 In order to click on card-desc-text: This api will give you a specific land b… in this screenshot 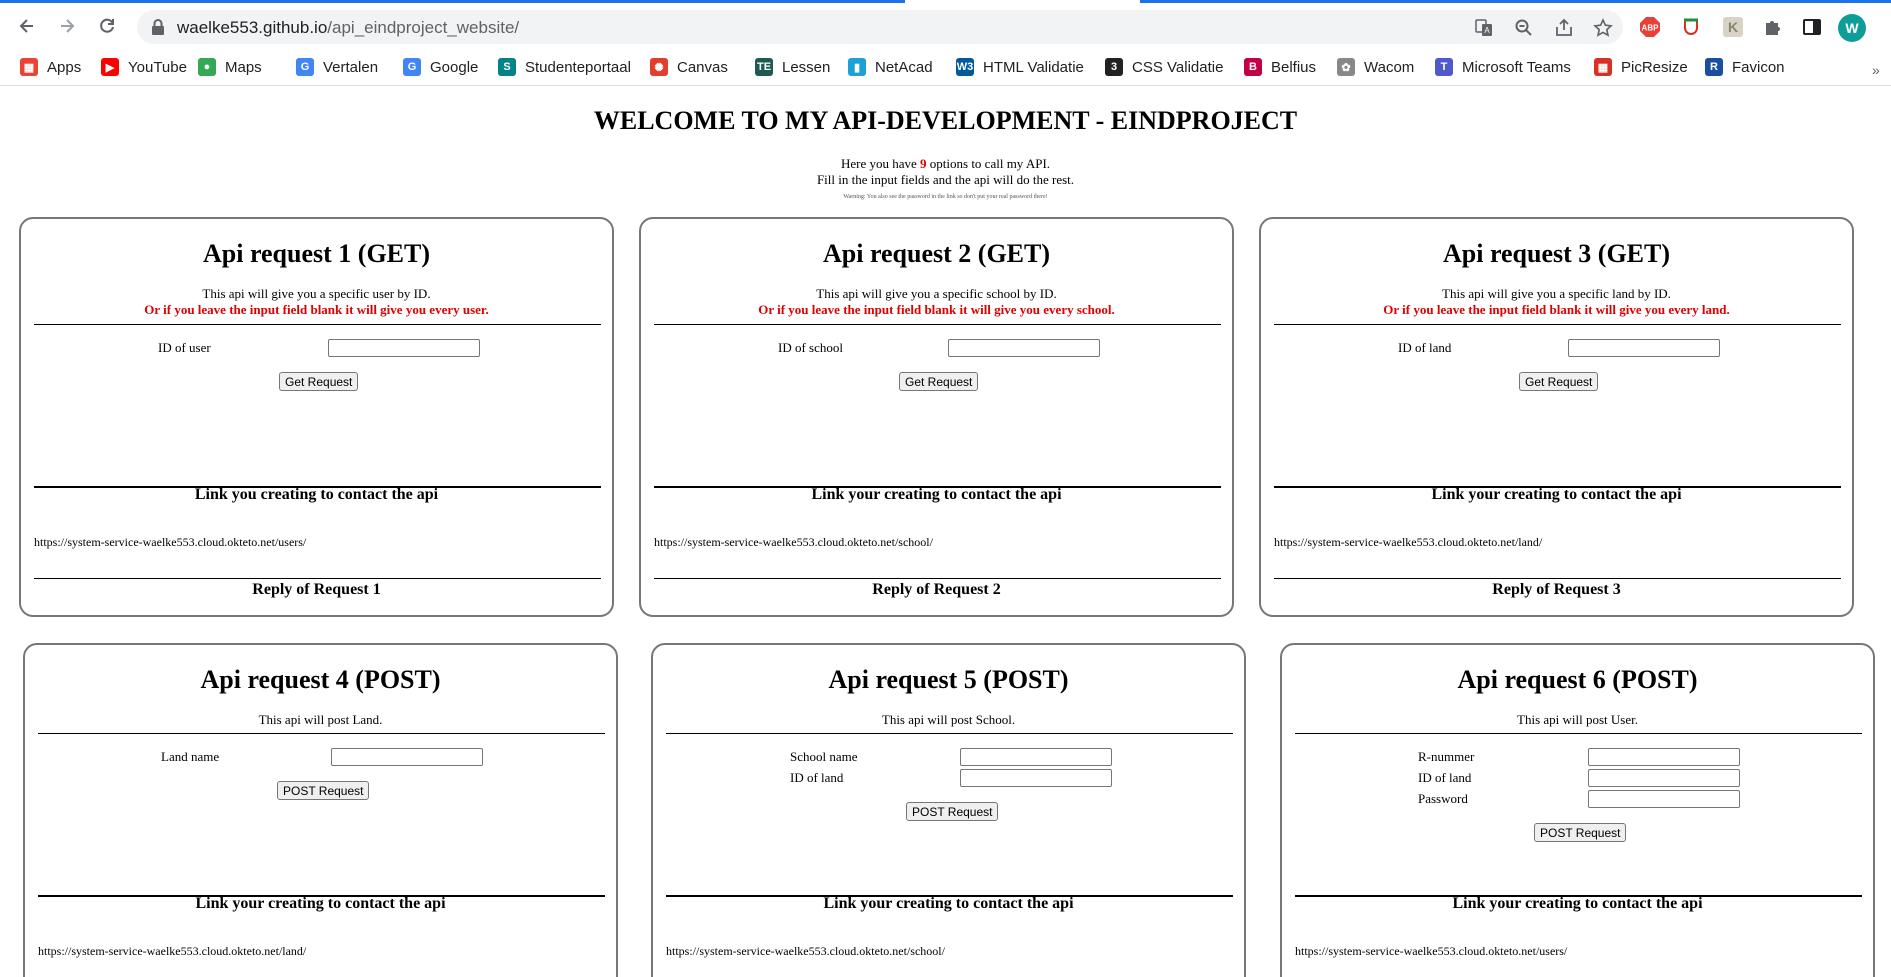, I will do `click(1556, 293)`.